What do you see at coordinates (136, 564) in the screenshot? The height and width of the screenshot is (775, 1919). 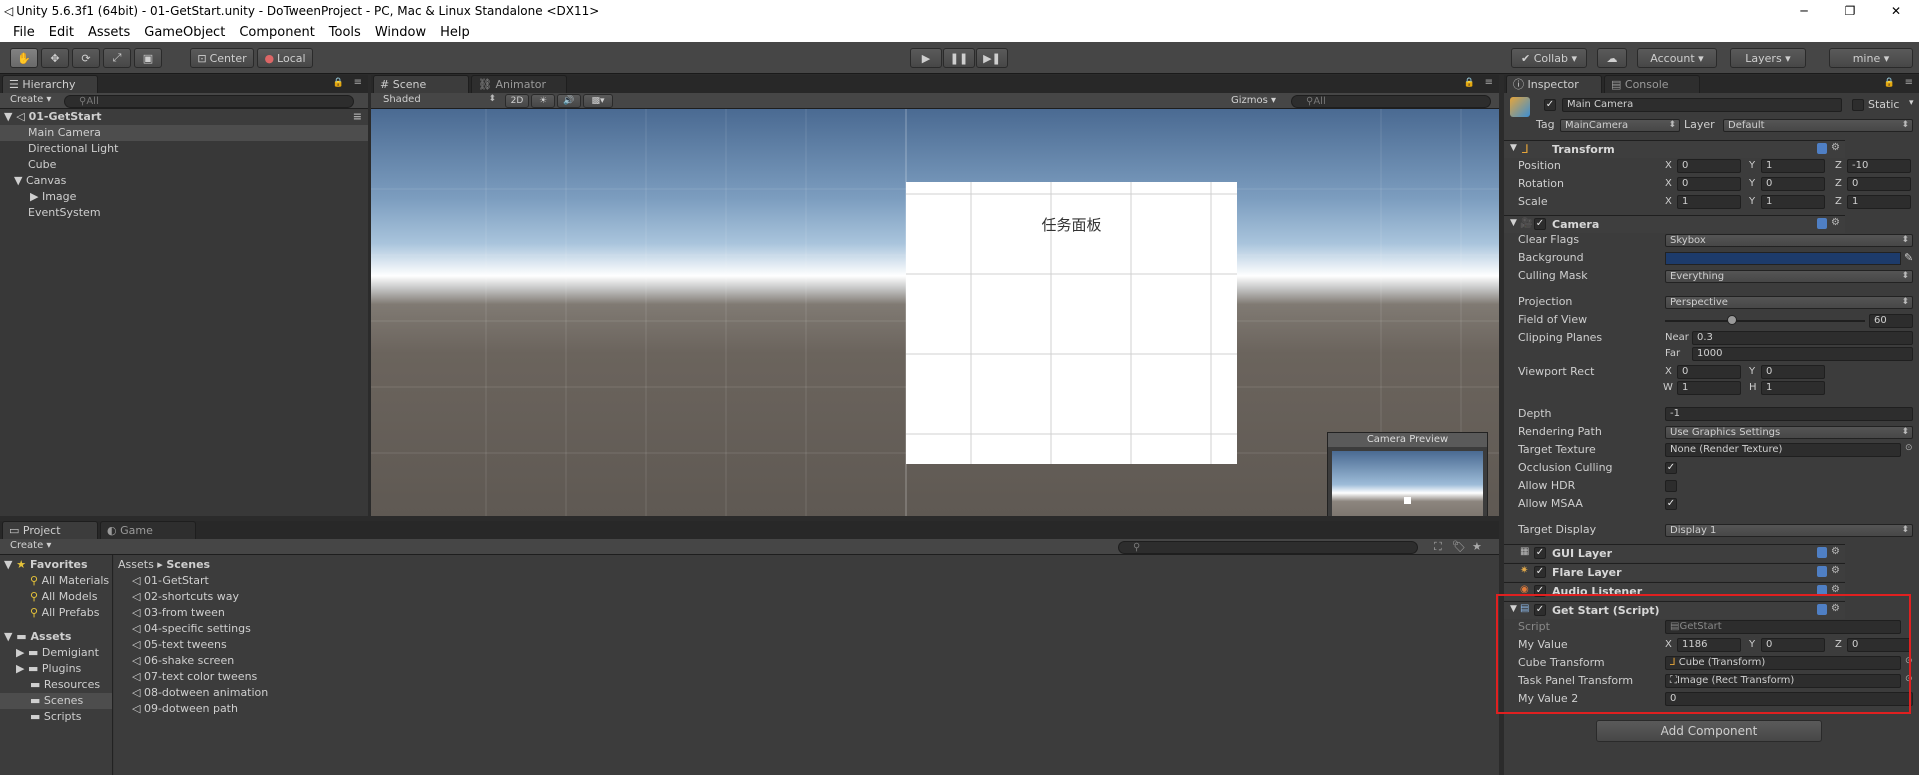 I see `breadcrumb-assets: Assets` at bounding box center [136, 564].